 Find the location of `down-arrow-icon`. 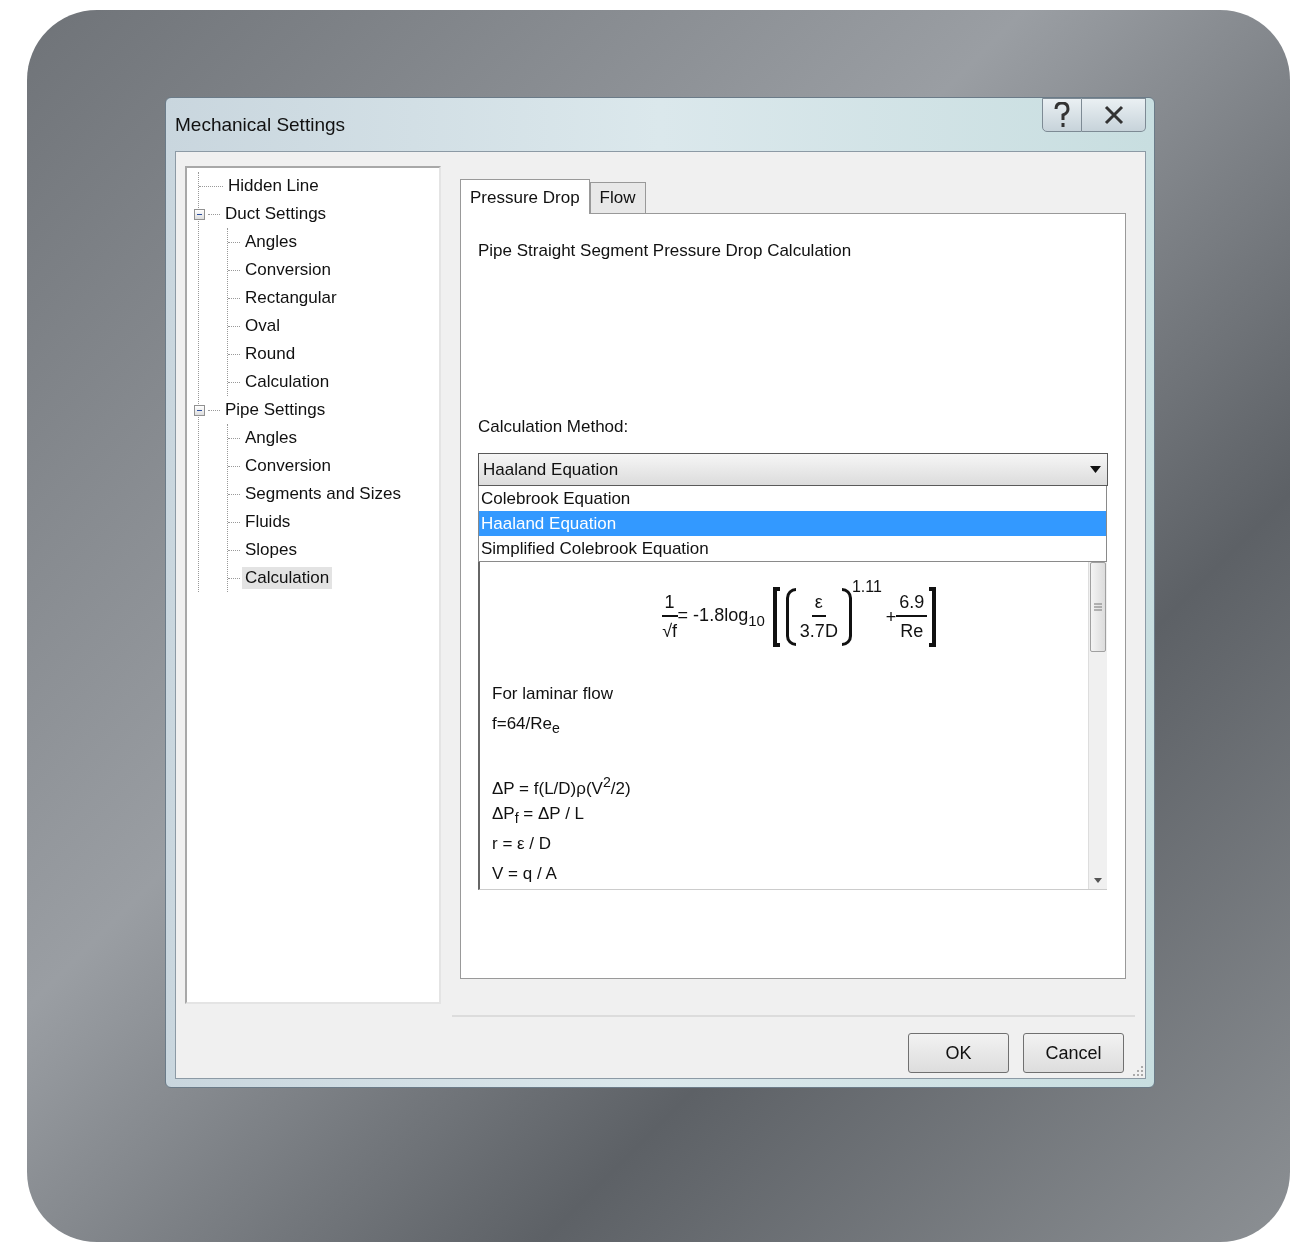

down-arrow-icon is located at coordinates (1098, 880).